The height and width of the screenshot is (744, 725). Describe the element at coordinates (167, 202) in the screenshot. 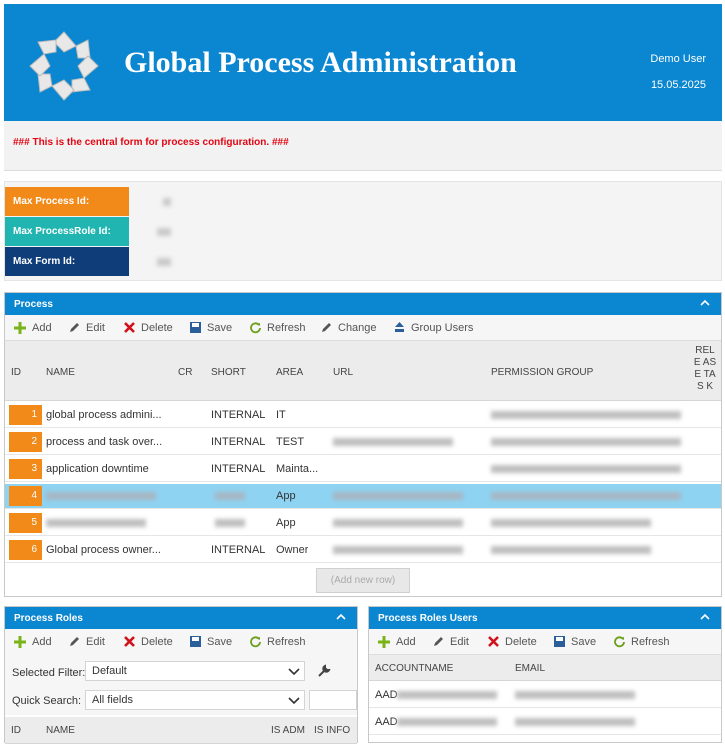

I see `max-process-id-value` at that location.